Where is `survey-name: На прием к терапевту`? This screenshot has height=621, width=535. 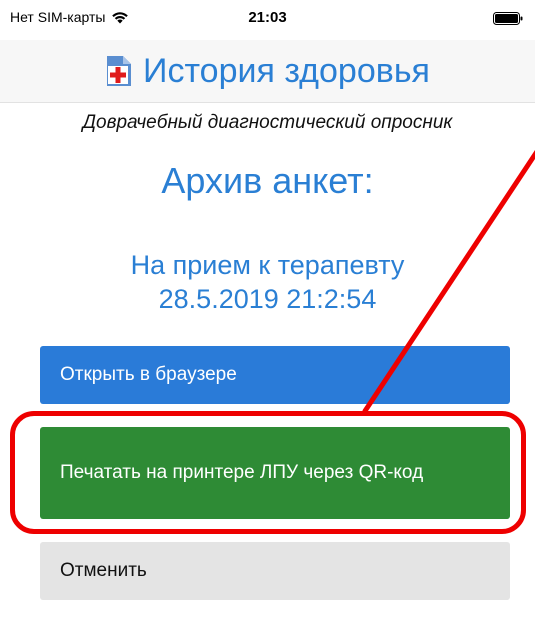 survey-name: На прием к терапевту is located at coordinates (267, 265).